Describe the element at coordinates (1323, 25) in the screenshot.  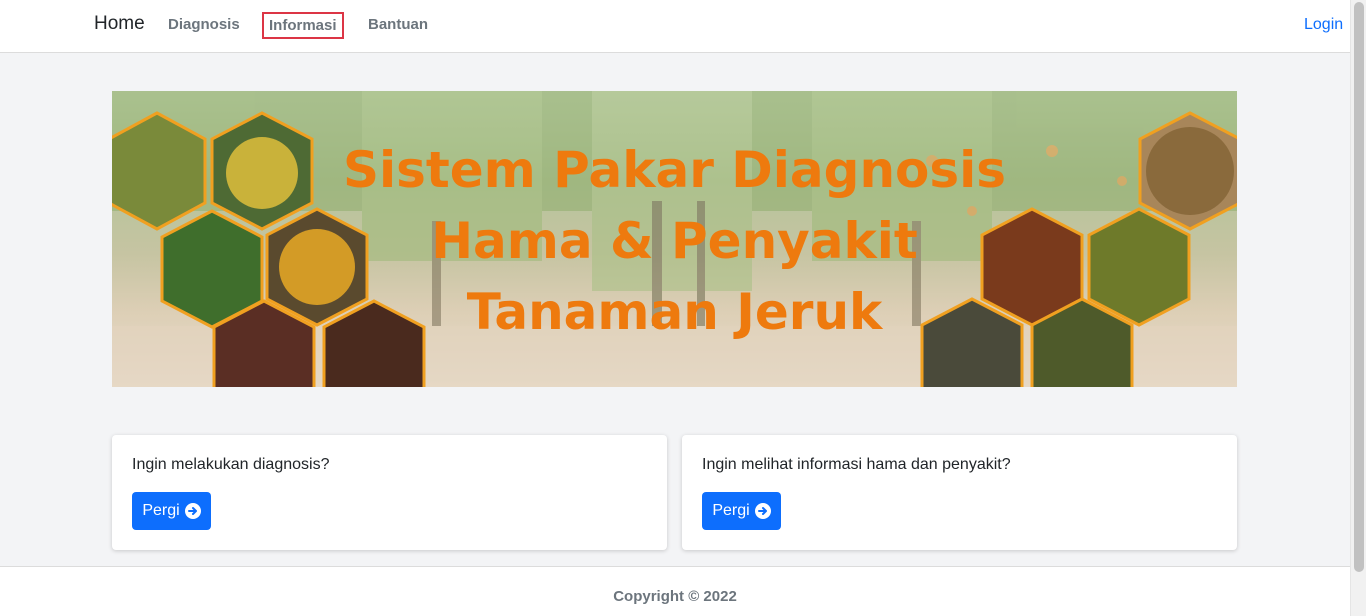
I see `login-link: Login` at that location.